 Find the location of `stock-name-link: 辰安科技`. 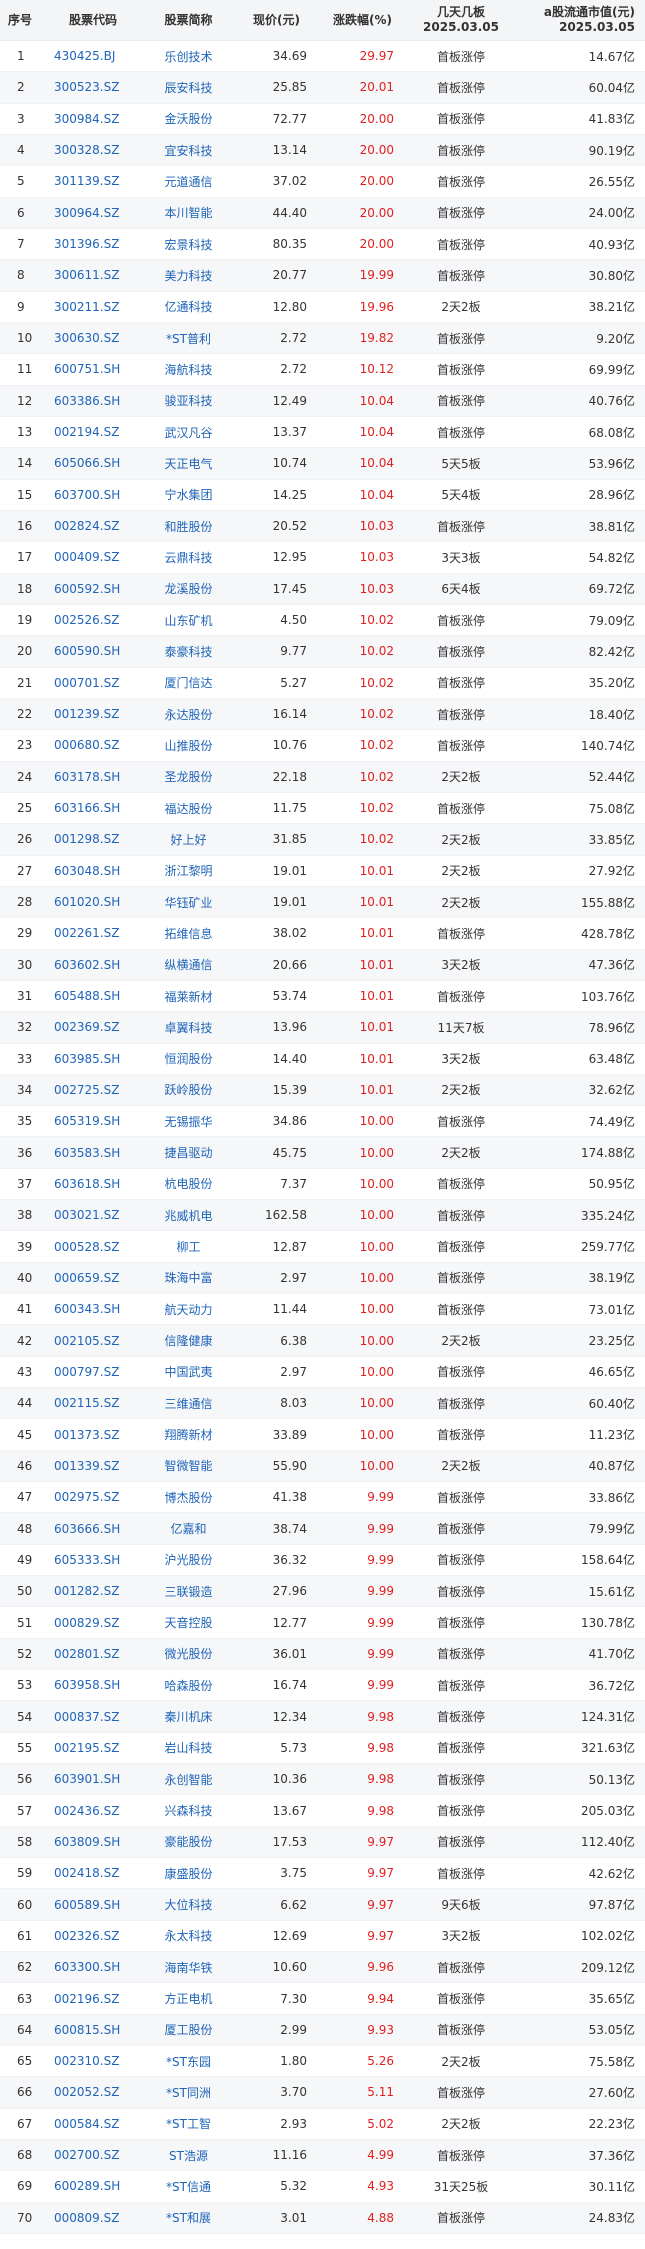

stock-name-link: 辰安科技 is located at coordinates (188, 87).